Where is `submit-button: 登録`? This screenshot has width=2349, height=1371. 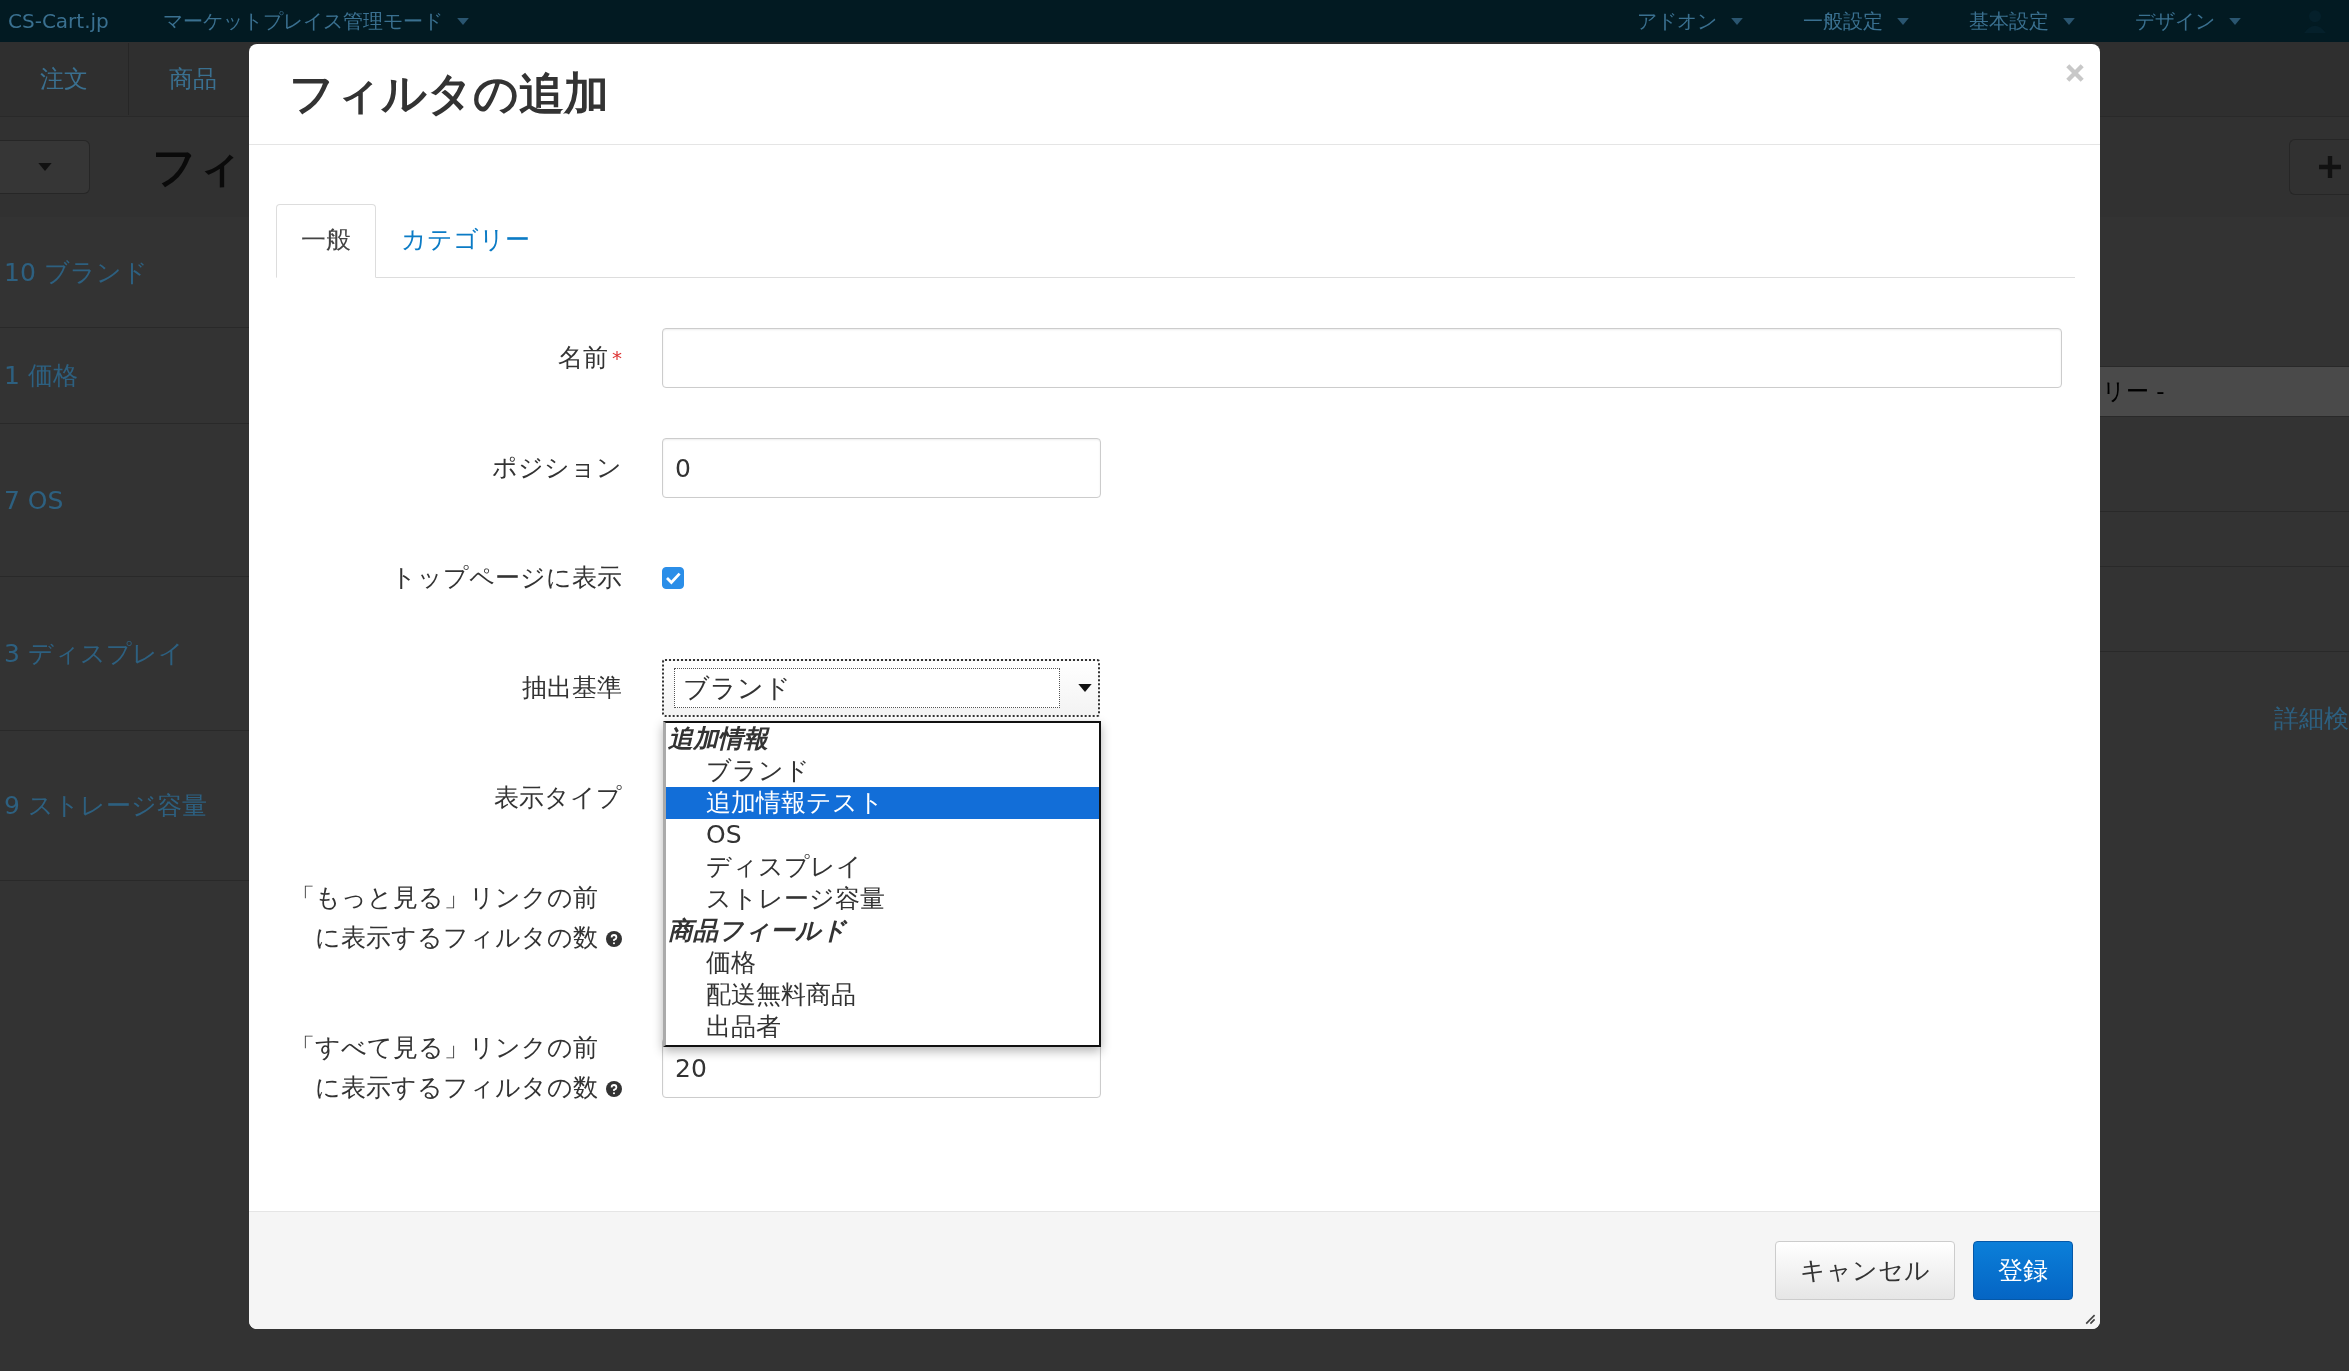 submit-button: 登録 is located at coordinates (2023, 1270).